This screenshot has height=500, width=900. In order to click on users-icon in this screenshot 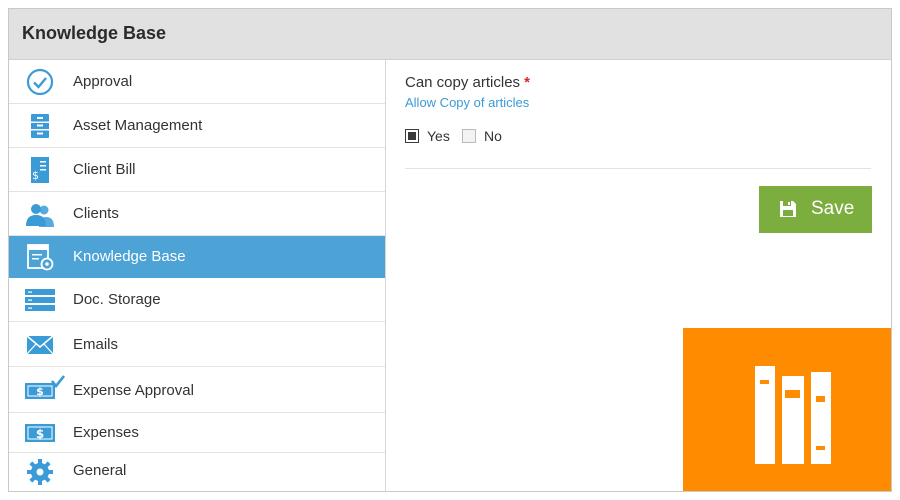, I will do `click(40, 215)`.